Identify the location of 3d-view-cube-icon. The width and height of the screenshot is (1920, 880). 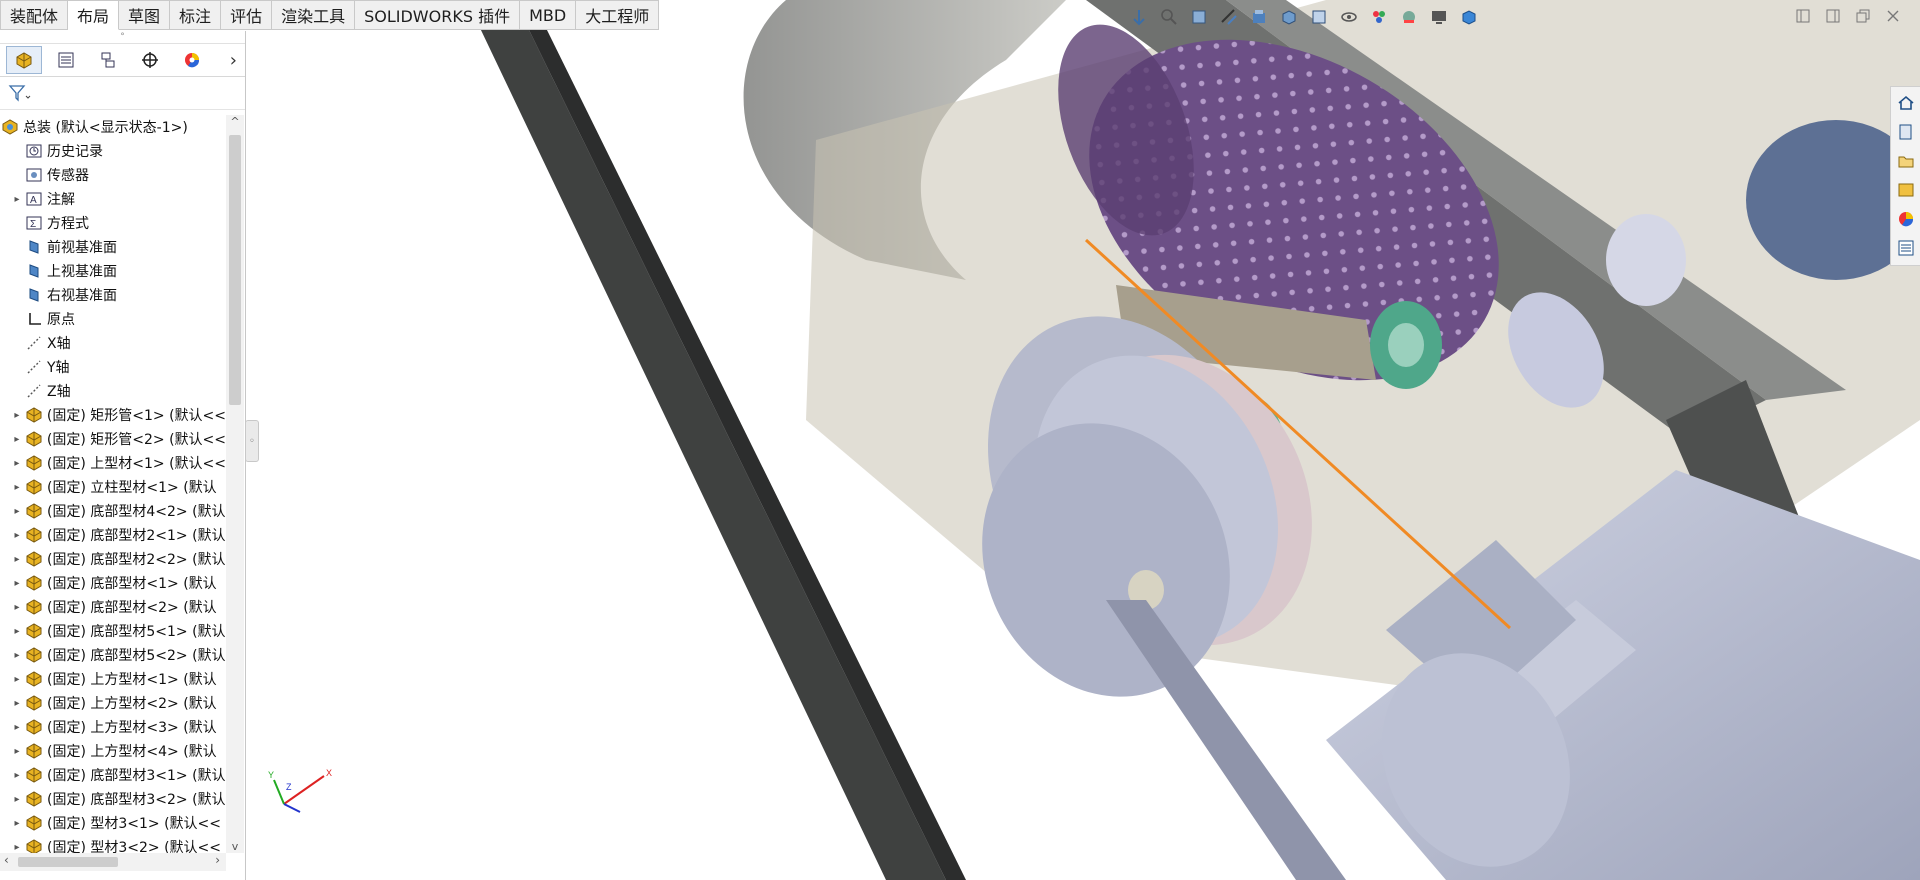
(1469, 17).